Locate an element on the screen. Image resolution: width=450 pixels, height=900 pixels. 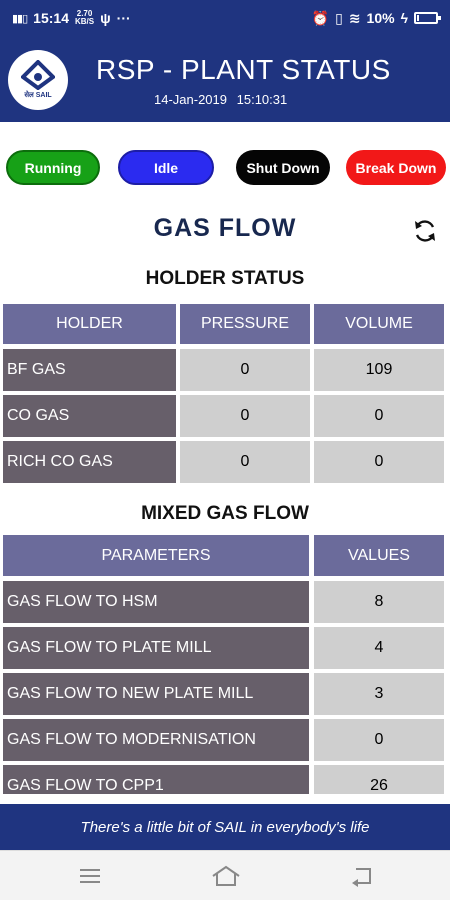
holder-row-label: BF GAS is located at coordinates (89, 370).